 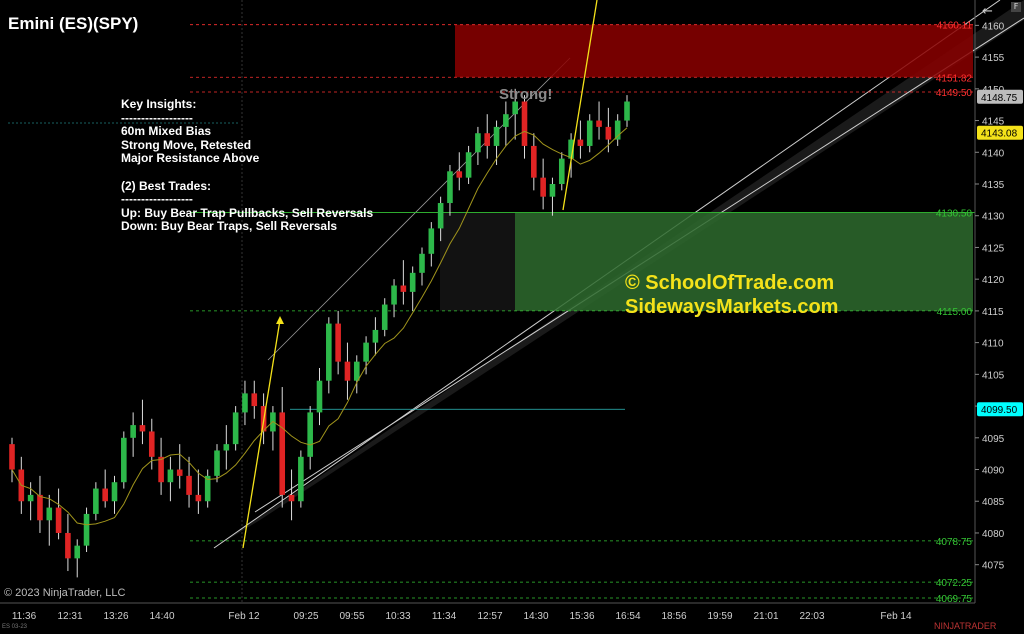 I want to click on insight-line: Down: Buy Bear Traps, Sell Reversals, so click(x=229, y=226).